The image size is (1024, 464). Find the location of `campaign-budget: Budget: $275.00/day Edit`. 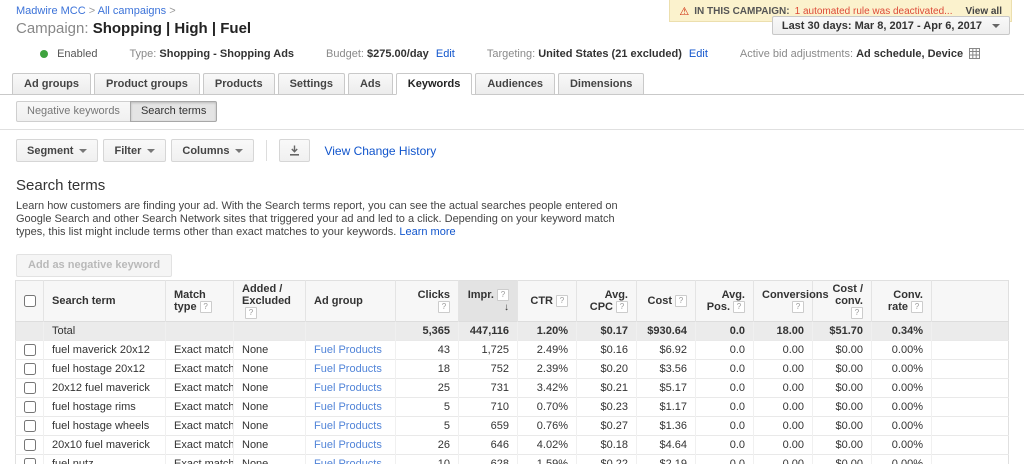

campaign-budget: Budget: $275.00/day Edit is located at coordinates (390, 54).